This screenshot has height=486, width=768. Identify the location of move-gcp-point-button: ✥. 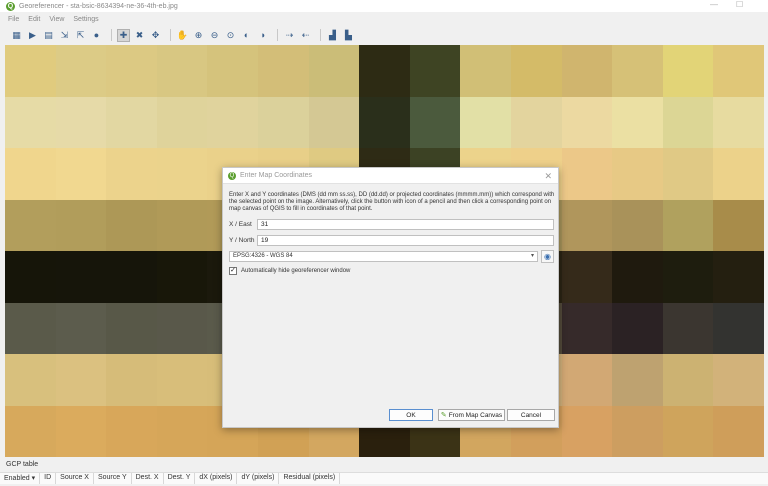
(155, 35).